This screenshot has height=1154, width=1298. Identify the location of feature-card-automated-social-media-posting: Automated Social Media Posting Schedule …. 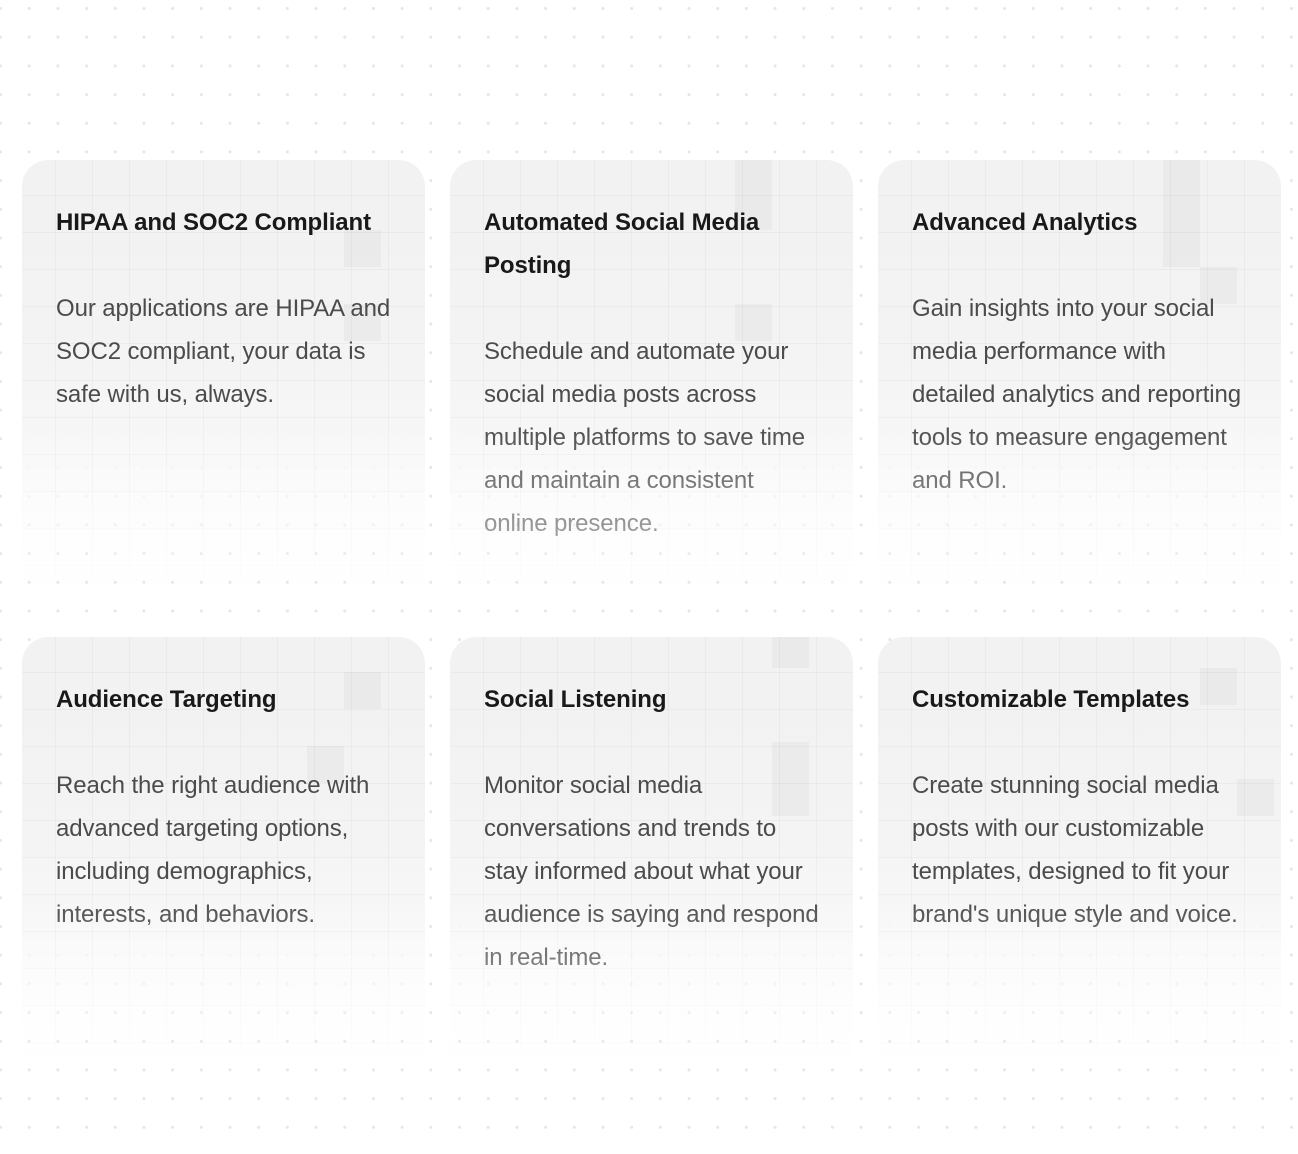
(651, 386).